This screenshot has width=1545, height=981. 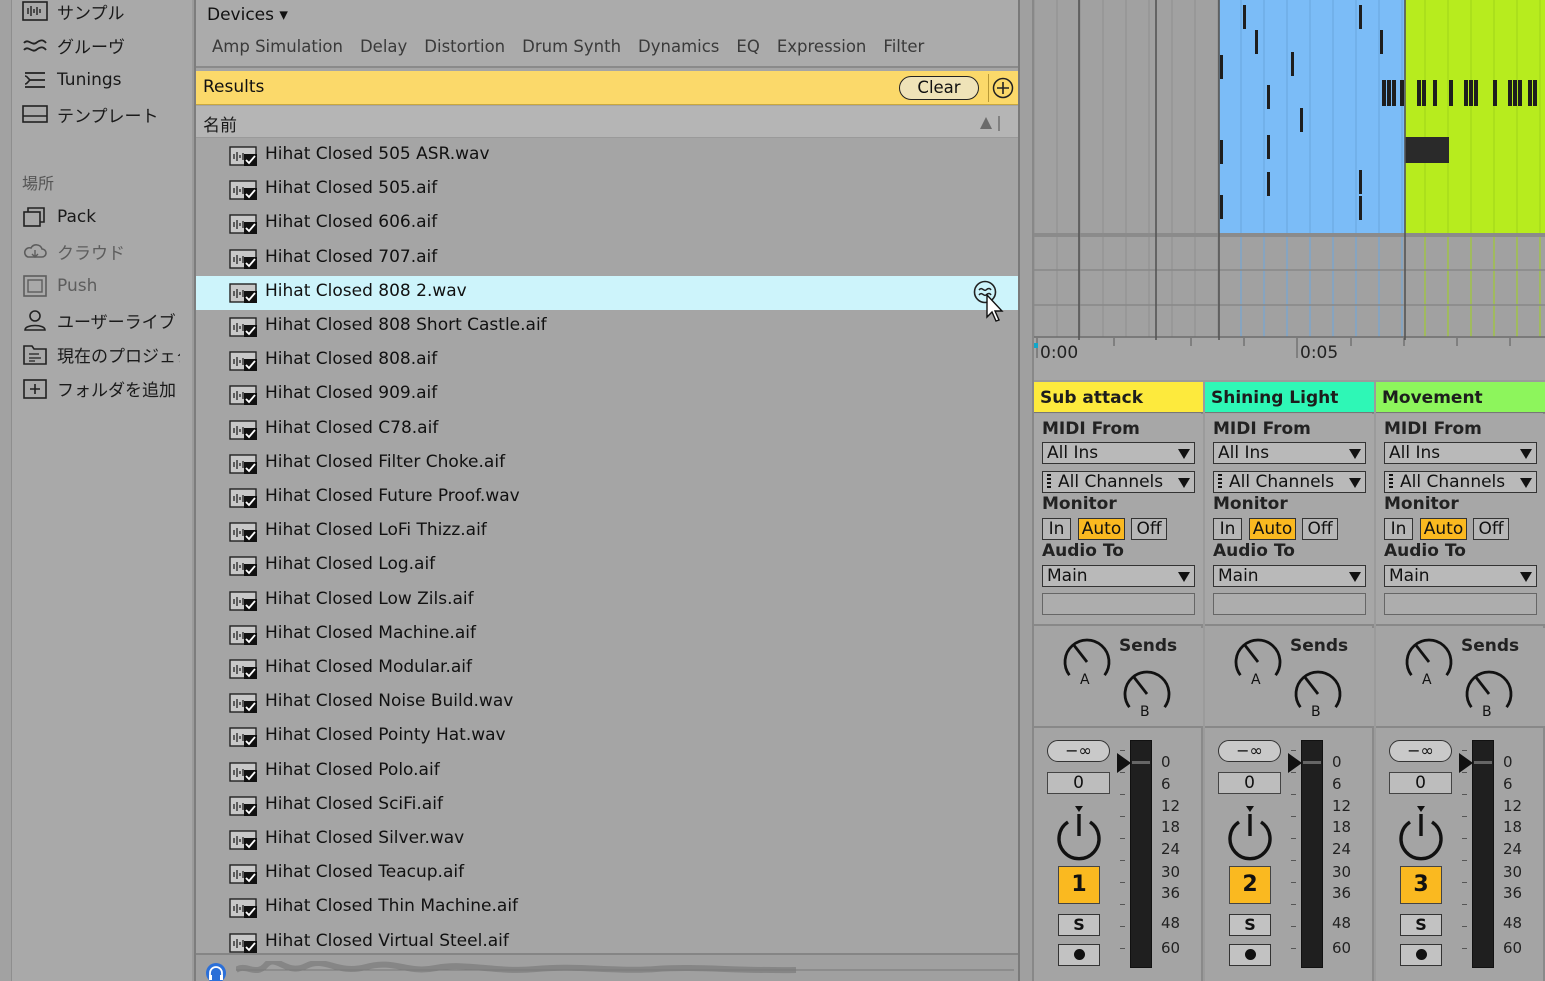 I want to click on add-button, so click(x=1002, y=88).